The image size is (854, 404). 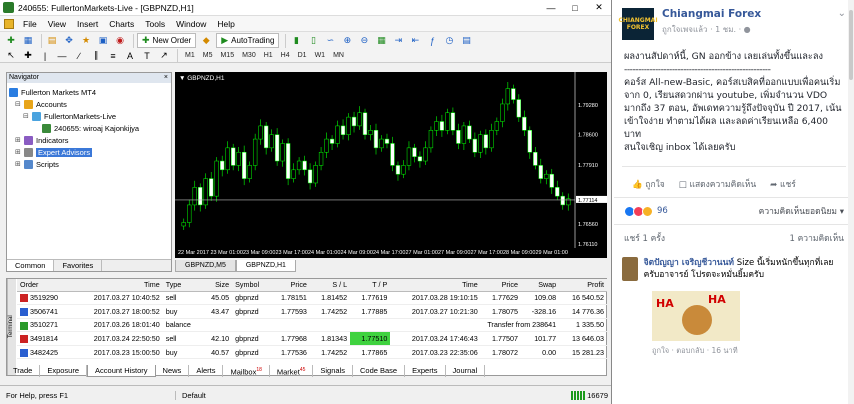 I want to click on menu-insert: Insert, so click(x=90, y=24).